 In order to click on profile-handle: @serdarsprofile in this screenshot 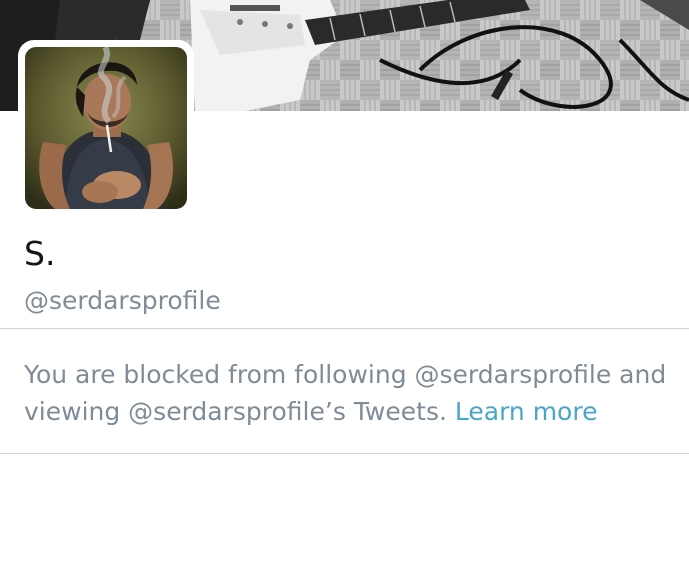, I will do `click(122, 300)`.